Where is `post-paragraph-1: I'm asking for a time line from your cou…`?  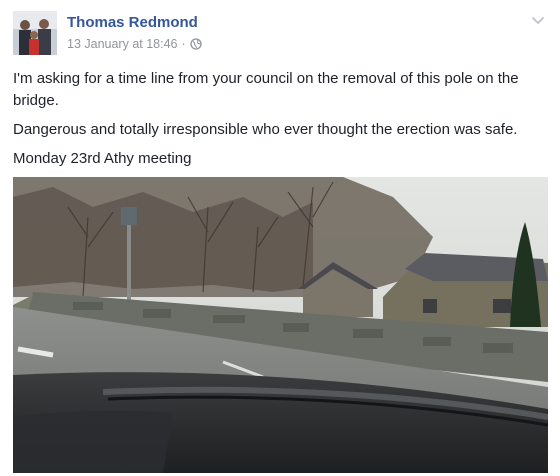 post-paragraph-1: I'm asking for a time line from your cou… is located at coordinates (266, 89).